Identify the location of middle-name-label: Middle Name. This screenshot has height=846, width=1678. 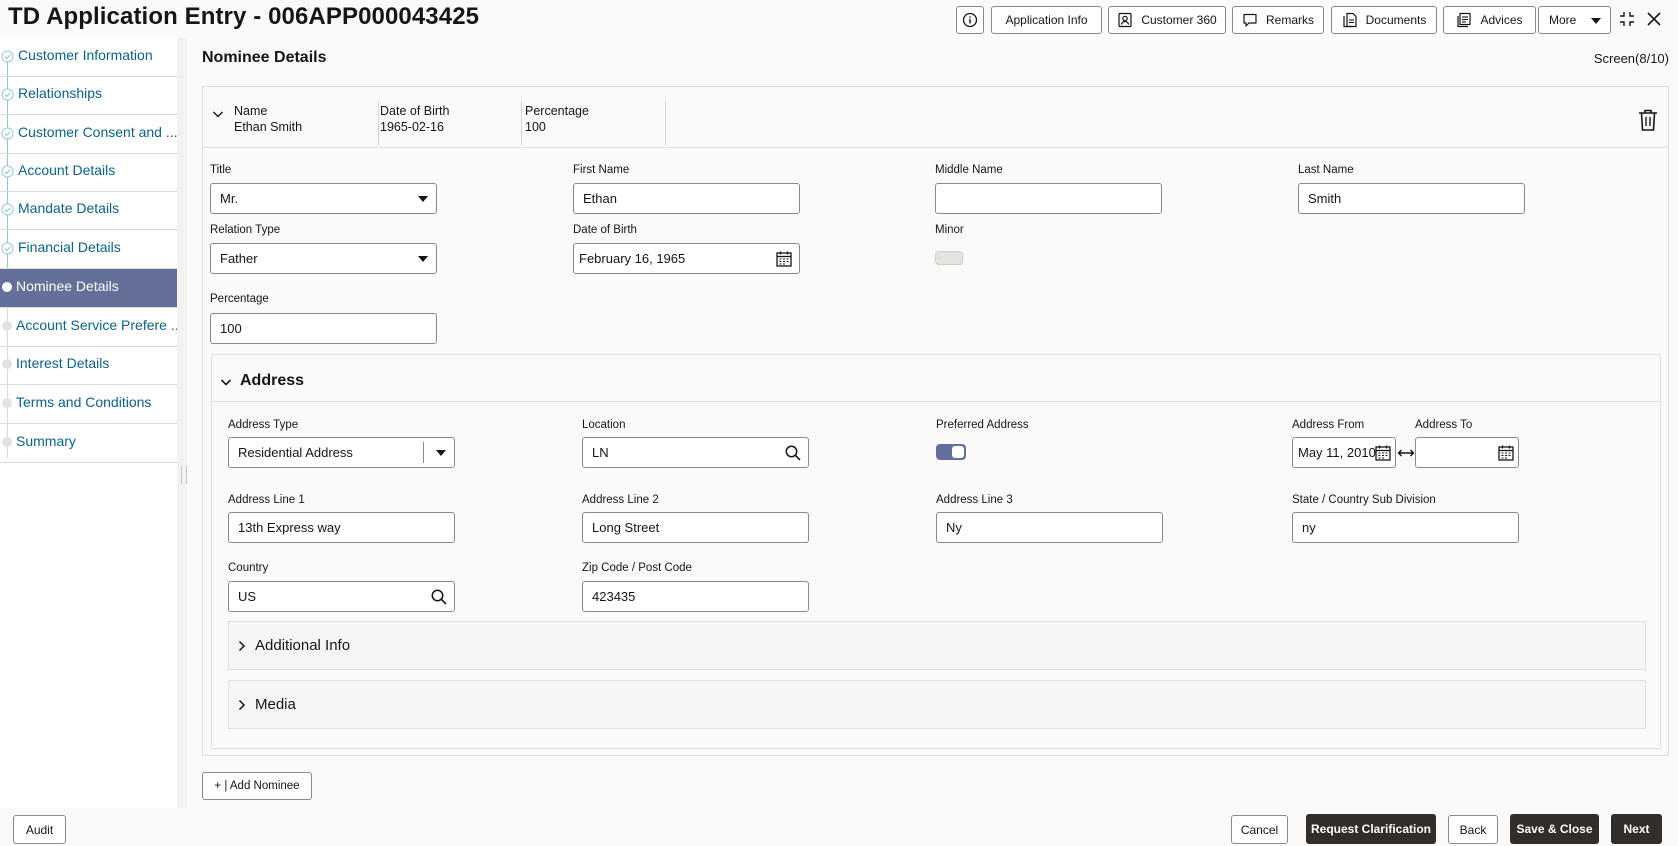
(969, 170).